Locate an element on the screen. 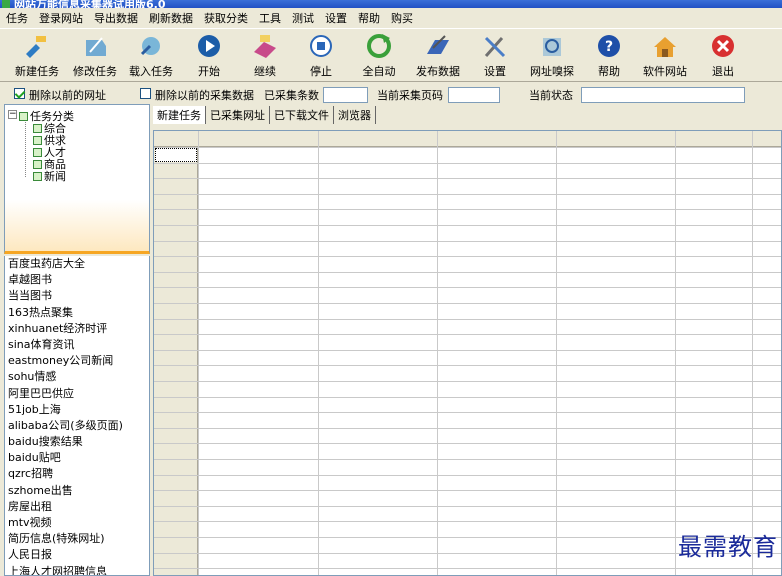 This screenshot has height=576, width=782. delete-prev-data-label: 删除以前的采集数据 is located at coordinates (204, 95).